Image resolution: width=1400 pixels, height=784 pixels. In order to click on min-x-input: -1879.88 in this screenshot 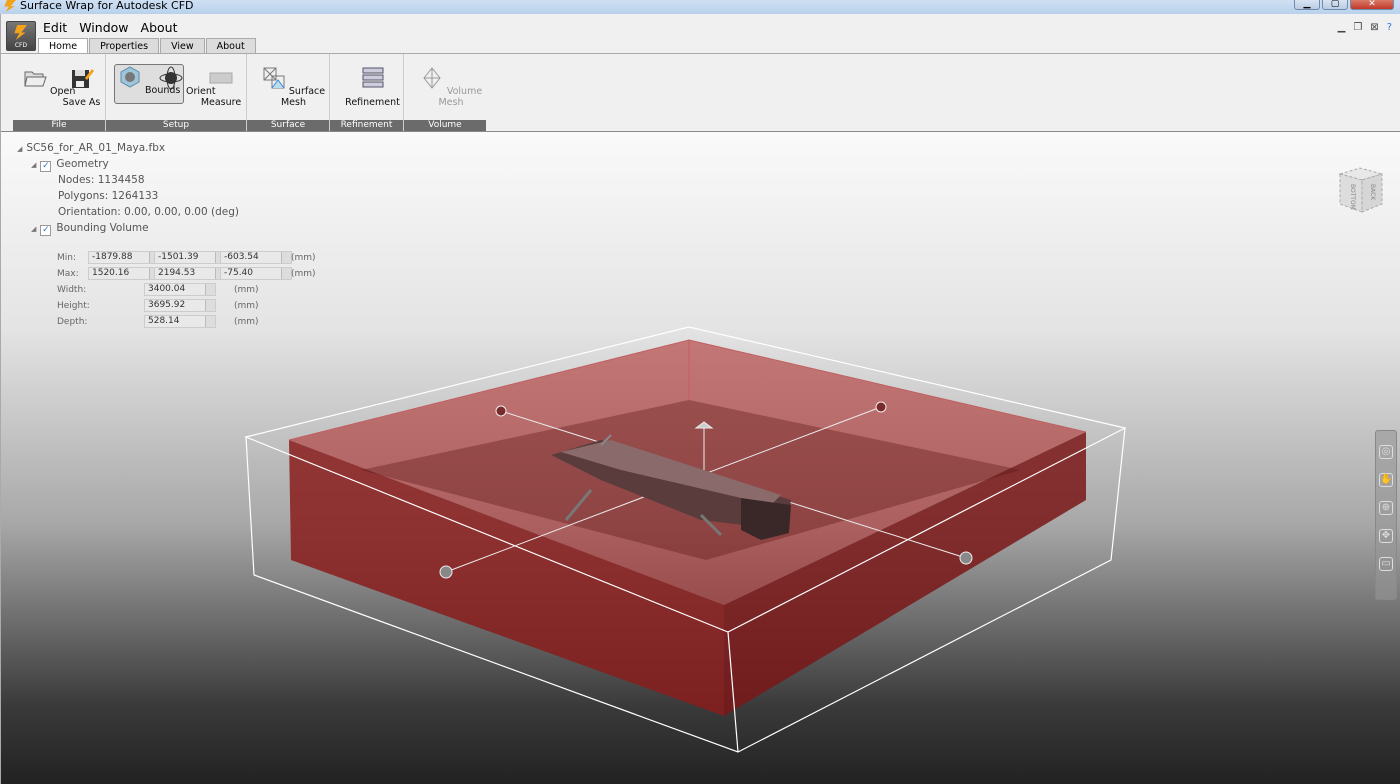, I will do `click(124, 257)`.